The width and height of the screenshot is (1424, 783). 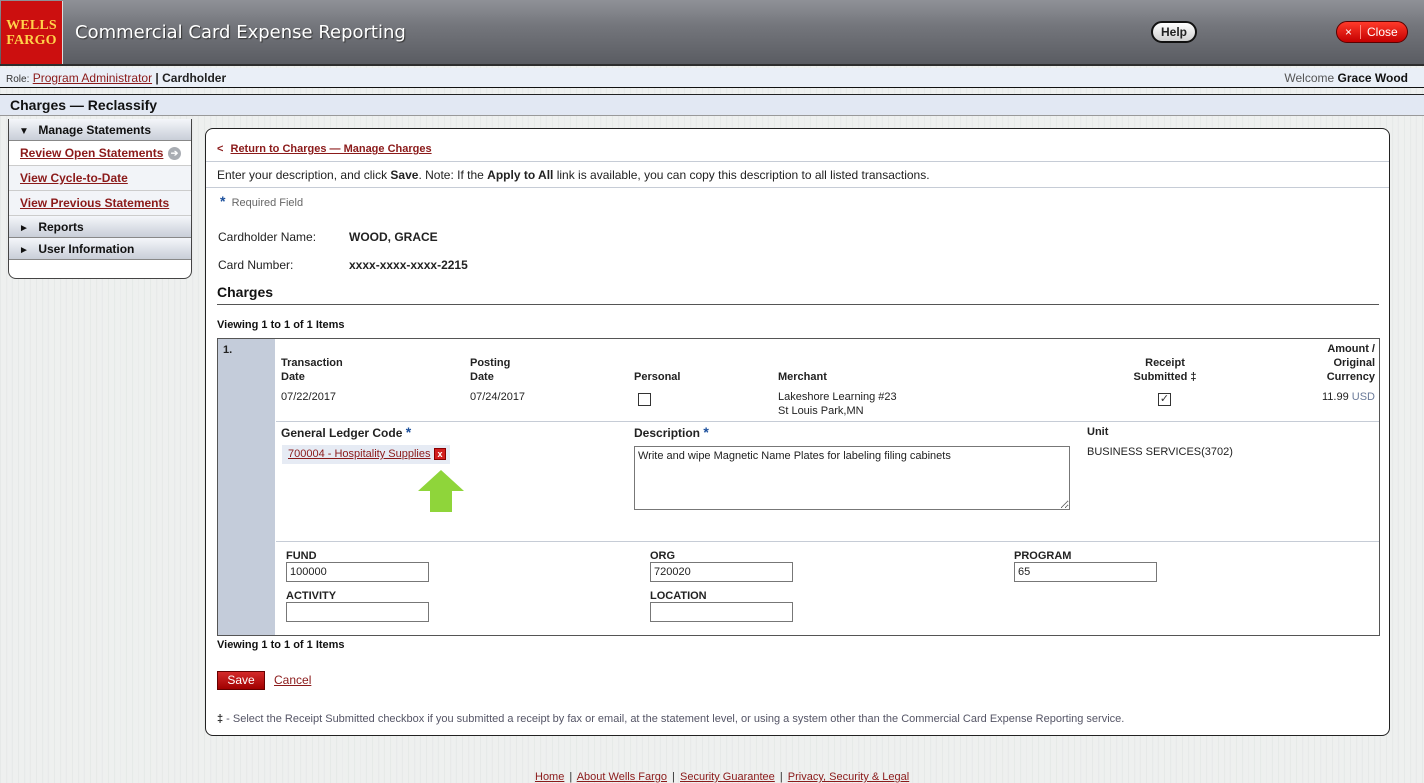 I want to click on gl-code-link: 700004 - Hospitality Supplies, so click(x=359, y=454).